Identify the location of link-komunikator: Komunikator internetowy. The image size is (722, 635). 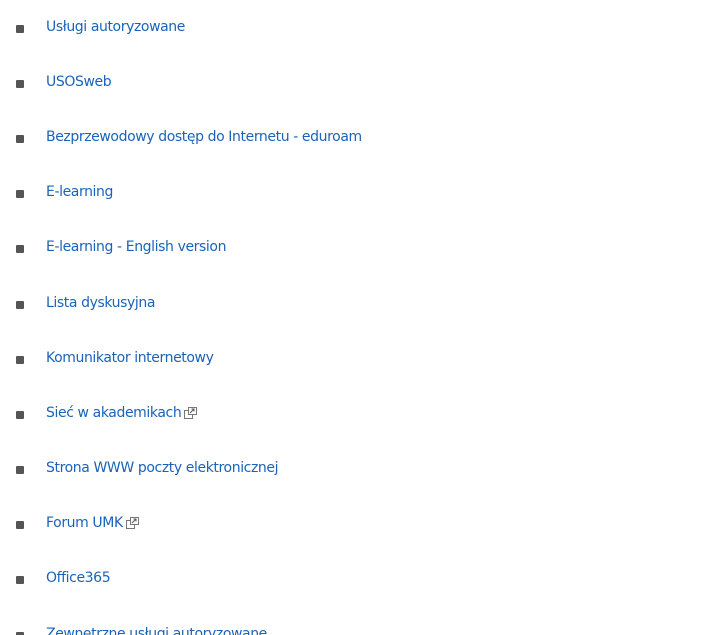
(130, 358).